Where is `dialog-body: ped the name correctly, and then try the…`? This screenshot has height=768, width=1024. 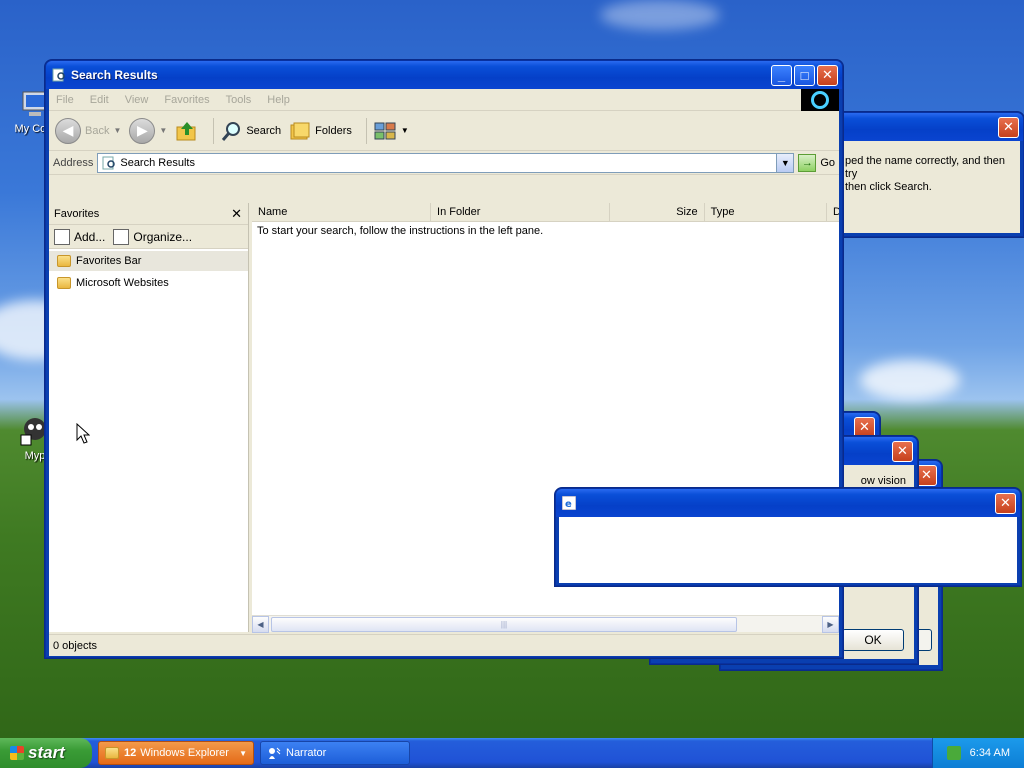 dialog-body: ped the name correctly, and then try the… is located at coordinates (929, 187).